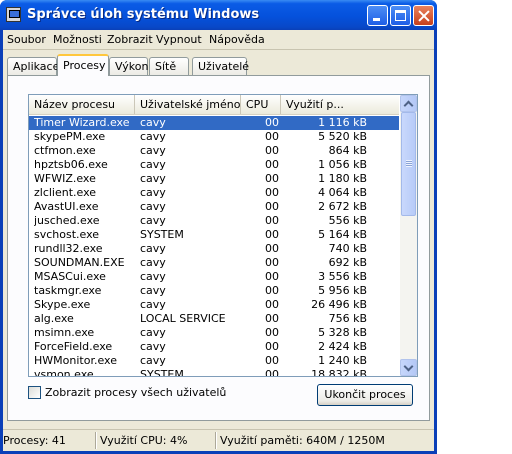  What do you see at coordinates (214, 123) in the screenshot?
I see `table-row: Timer Wizard.exe cavy 00 1 116 kB` at bounding box center [214, 123].